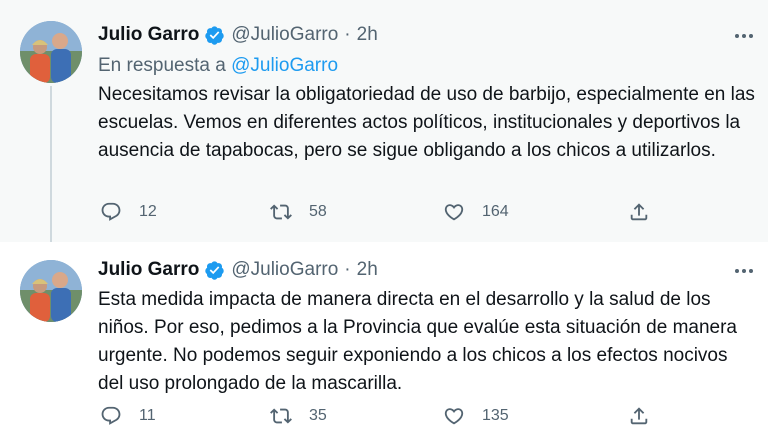  I want to click on like-count: 164, so click(495, 211).